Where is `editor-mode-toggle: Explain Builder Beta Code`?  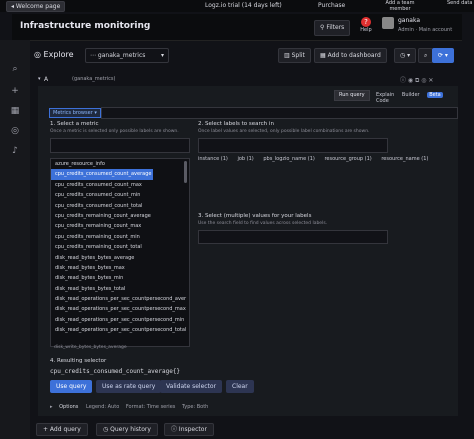
editor-mode-toggle: Explain Builder Beta Code is located at coordinates (417, 98).